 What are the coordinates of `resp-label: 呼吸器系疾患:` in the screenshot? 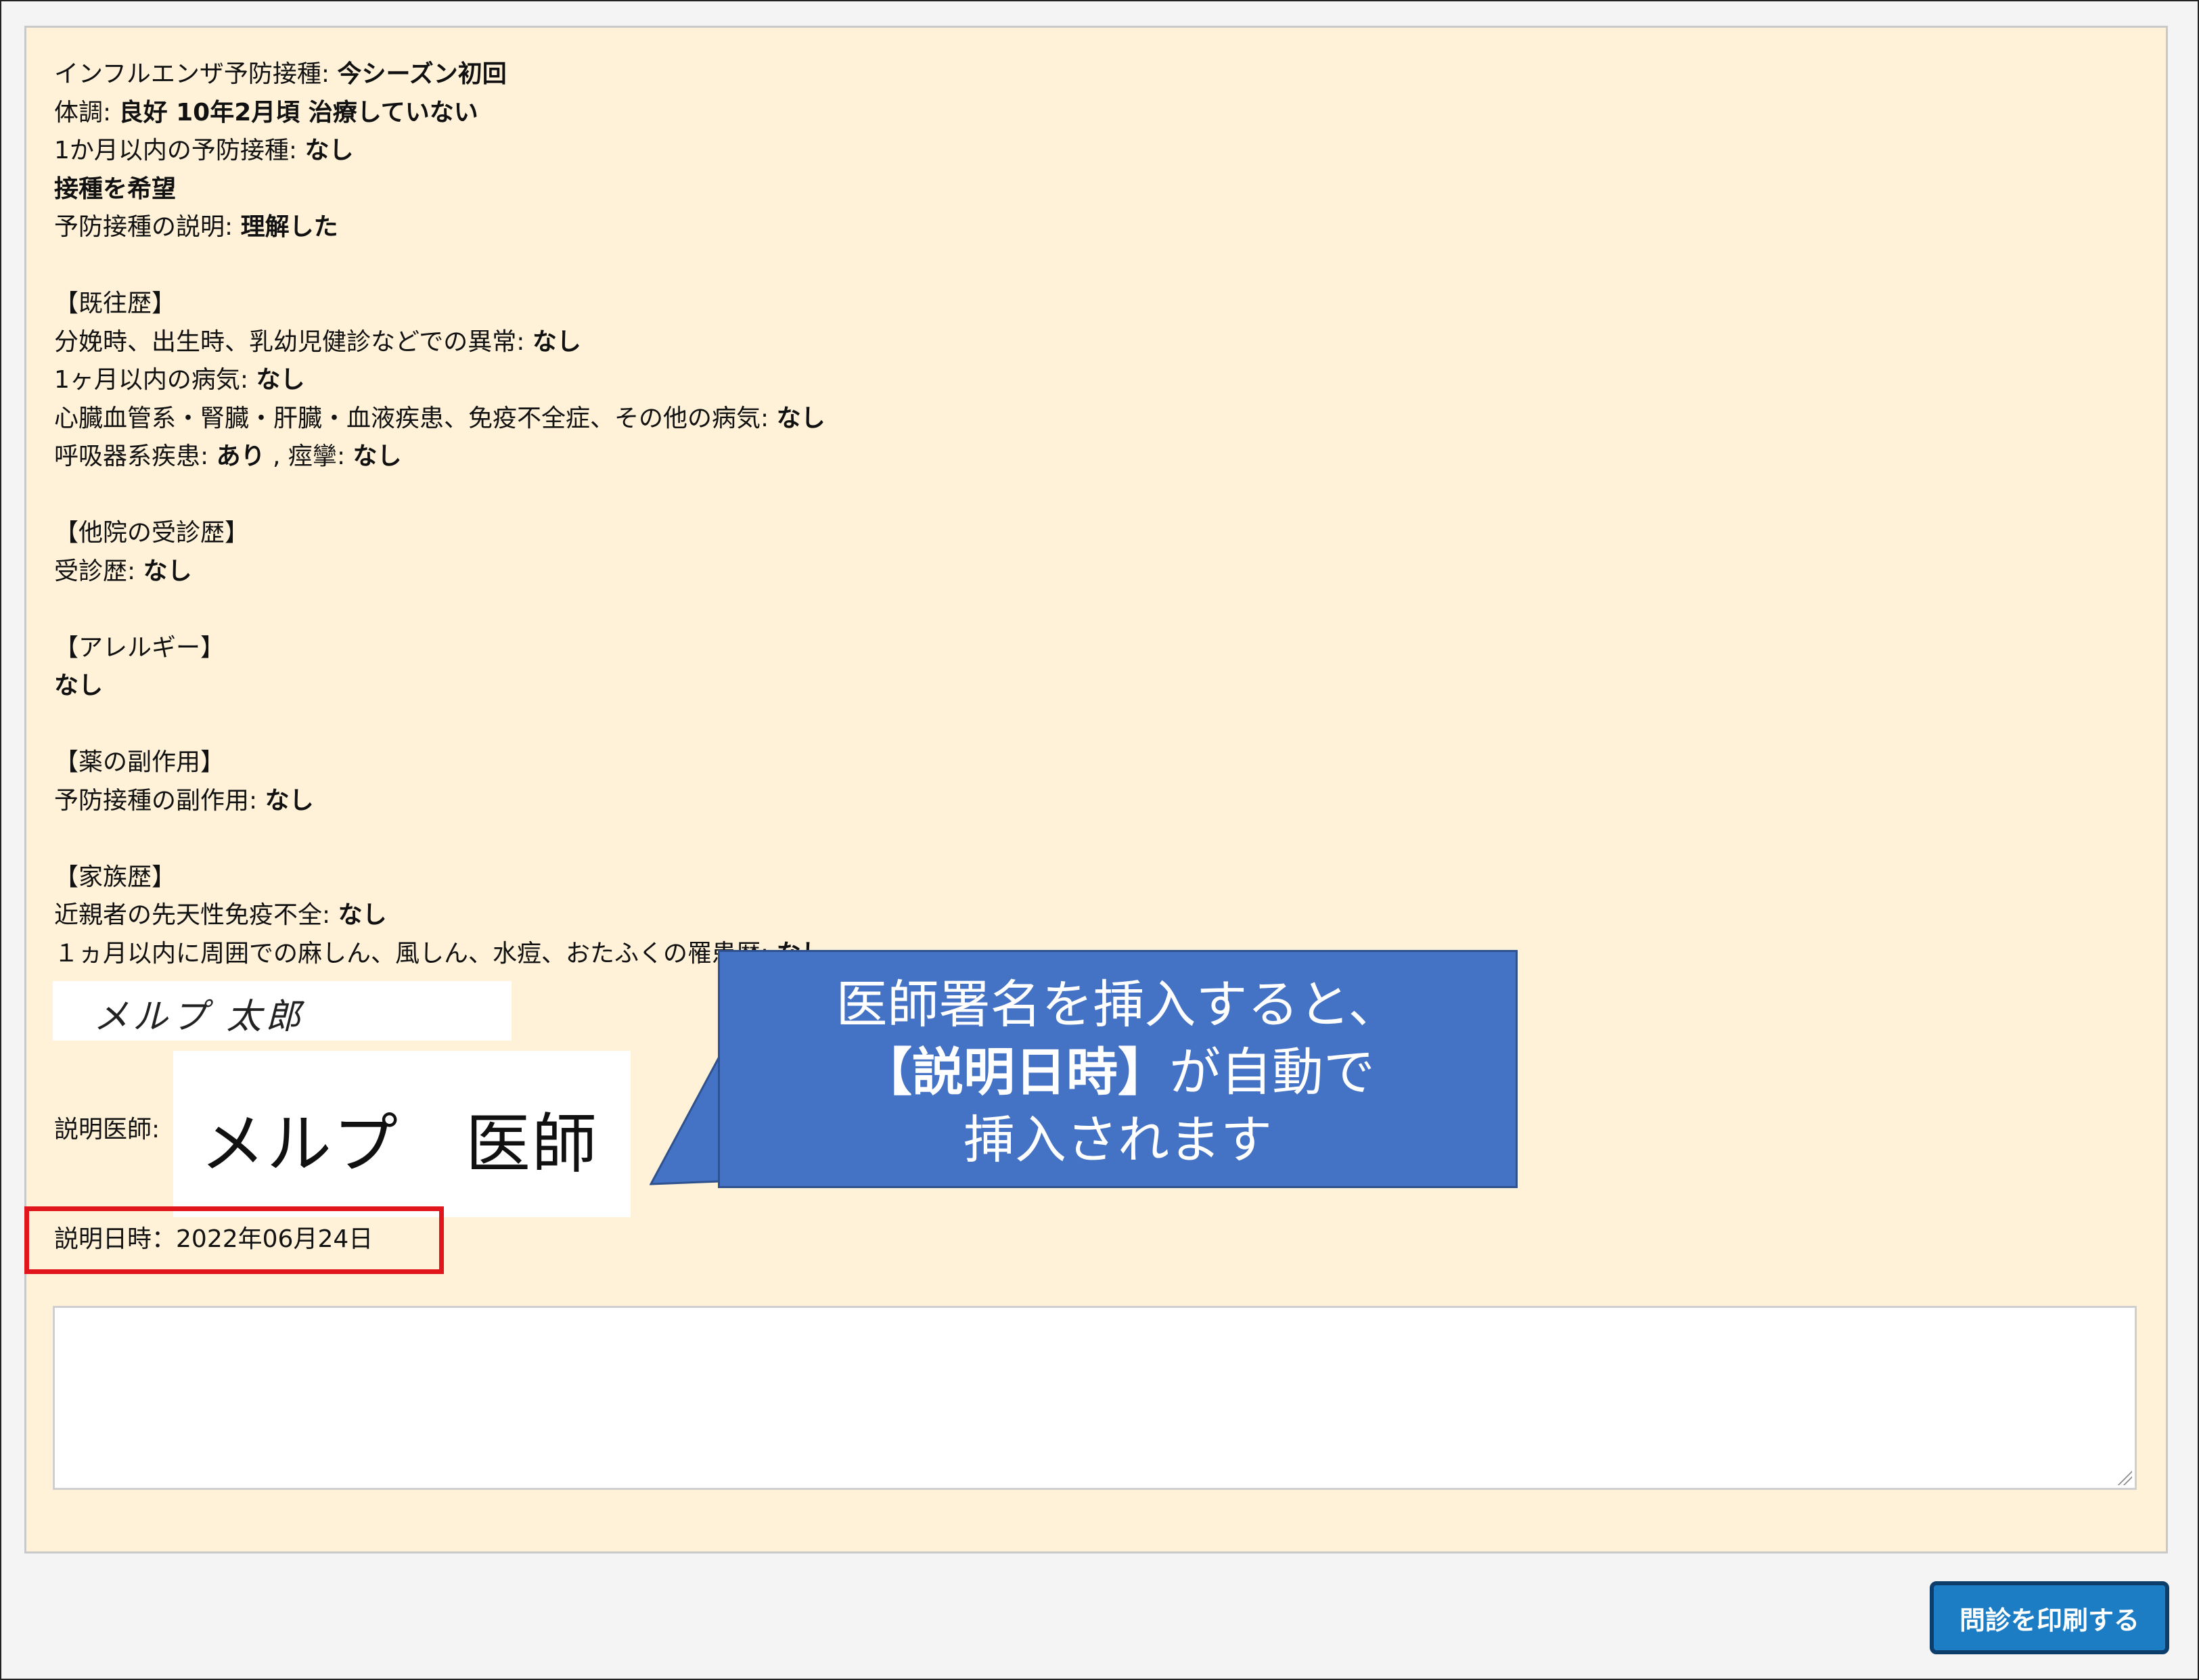 It's located at (135, 456).